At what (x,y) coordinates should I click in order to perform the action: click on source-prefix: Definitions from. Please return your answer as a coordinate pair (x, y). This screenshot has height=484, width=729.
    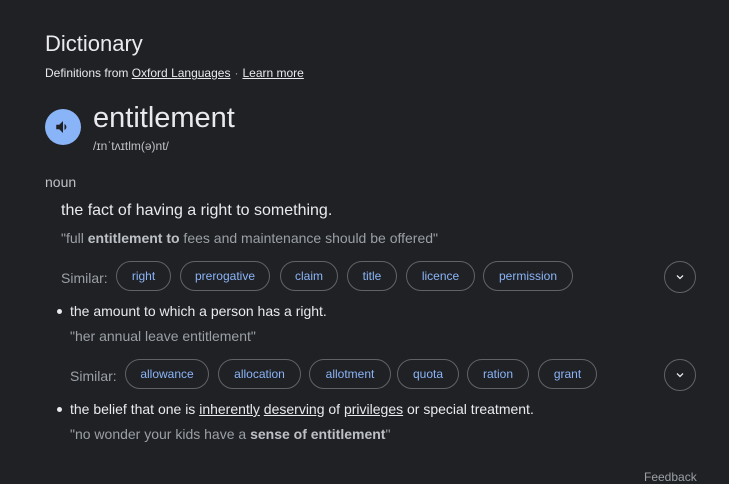
    Looking at the image, I should click on (87, 73).